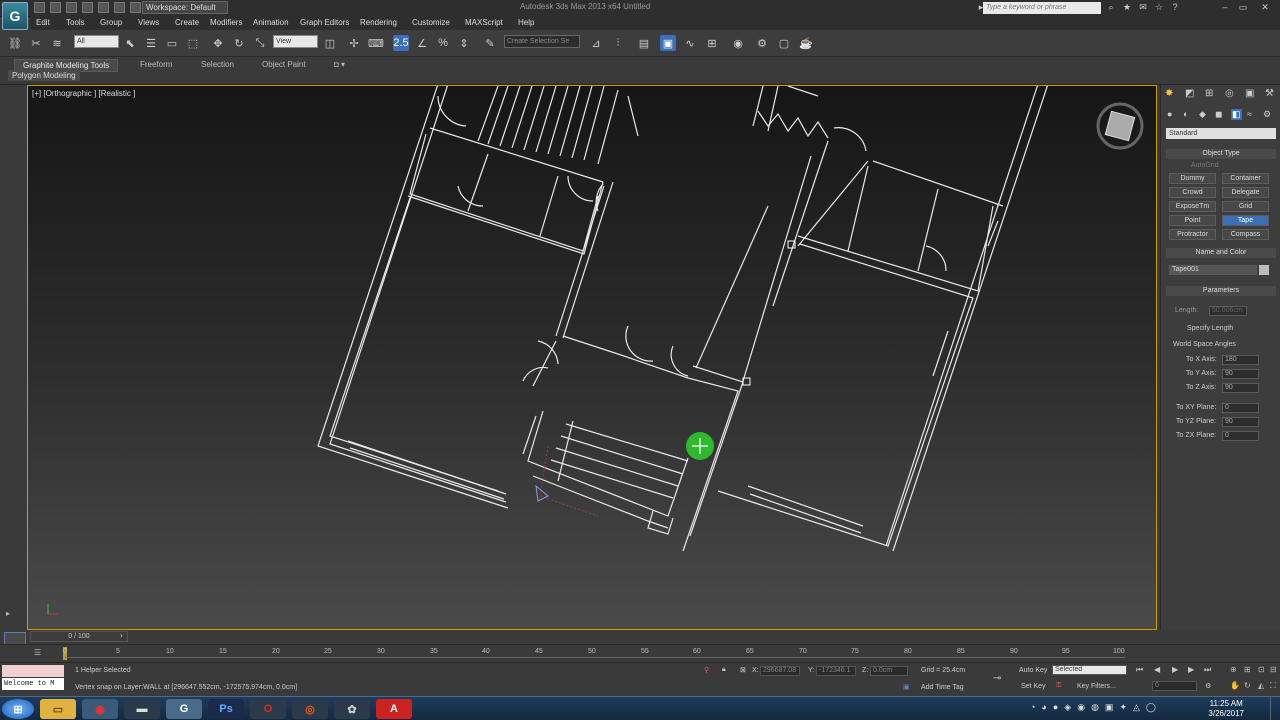 The image size is (1280, 720). I want to click on container-button: Container, so click(1245, 178).